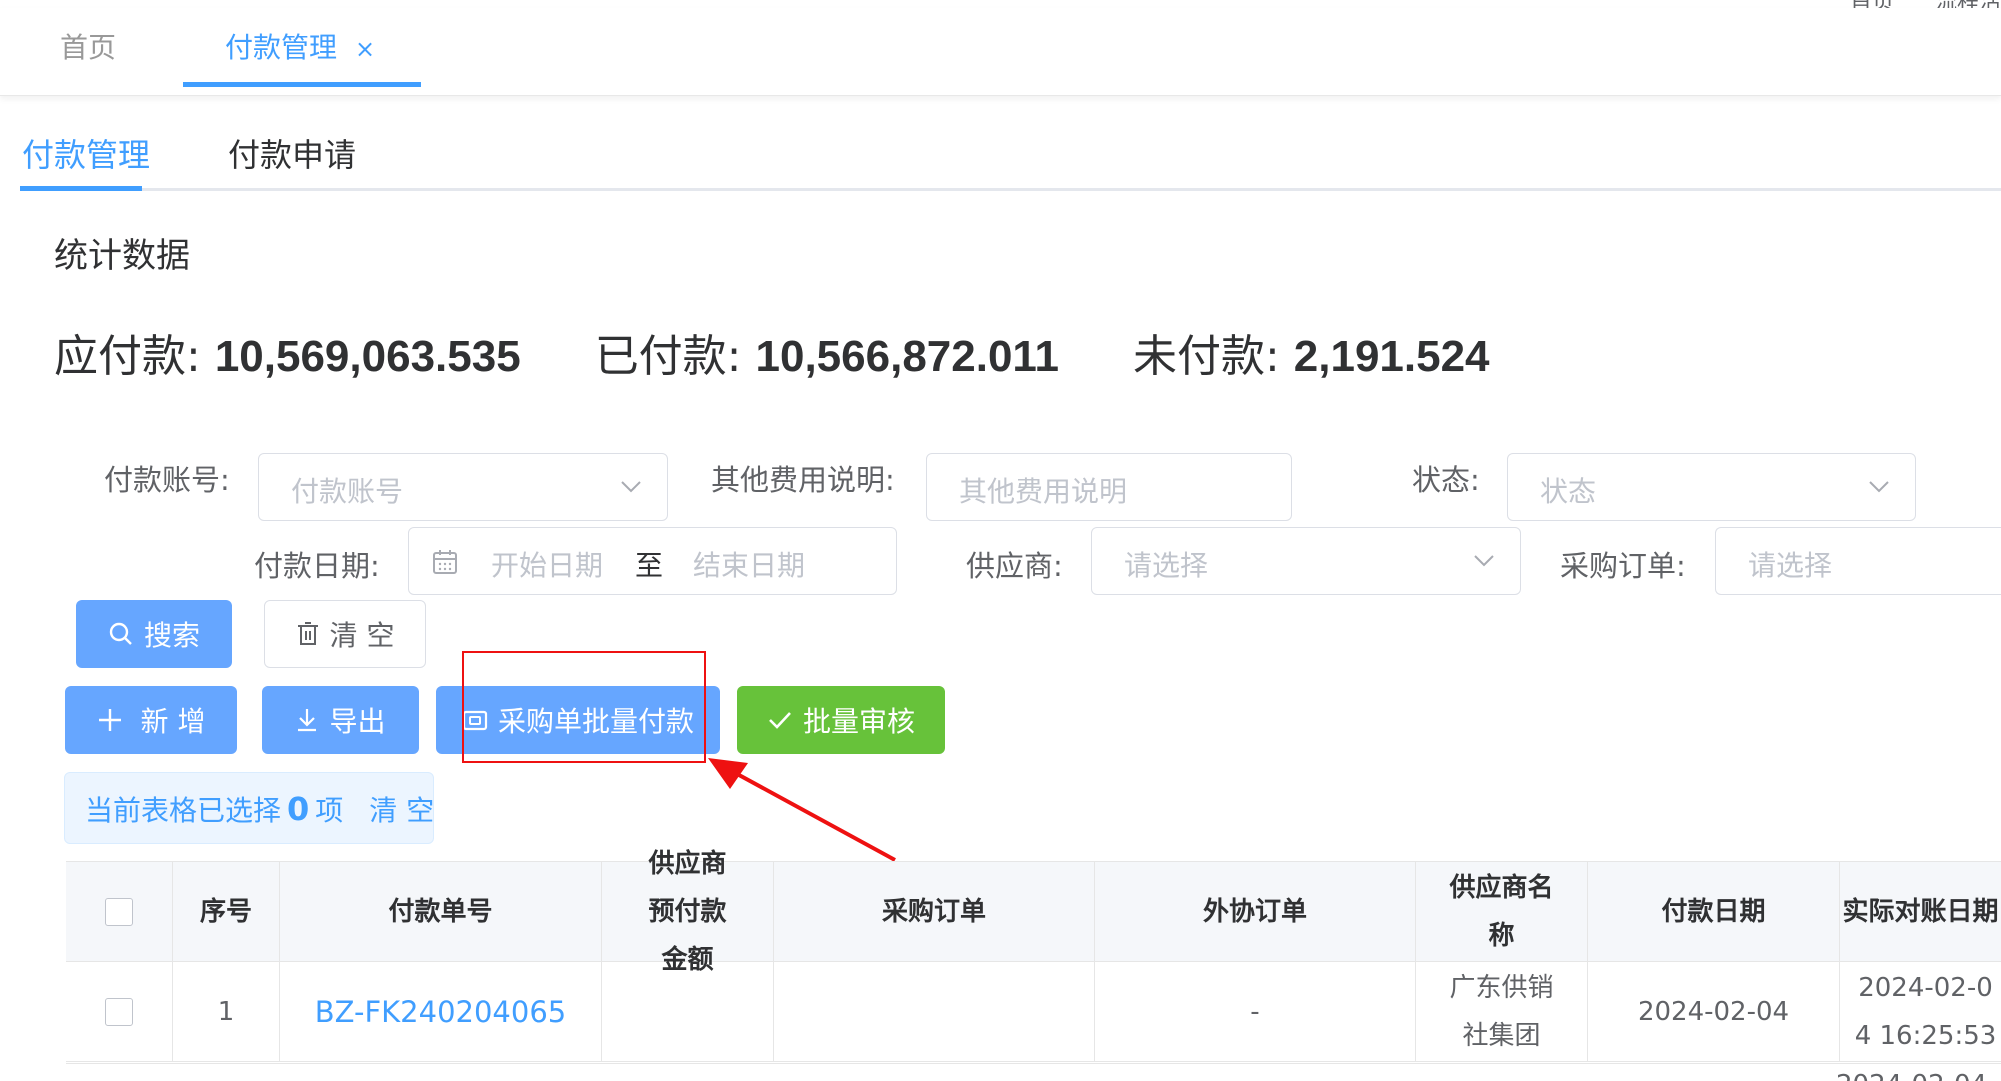 The height and width of the screenshot is (1081, 2001). What do you see at coordinates (1033, 1072) in the screenshot?
I see `table-row: 2024-02-04 1` at bounding box center [1033, 1072].